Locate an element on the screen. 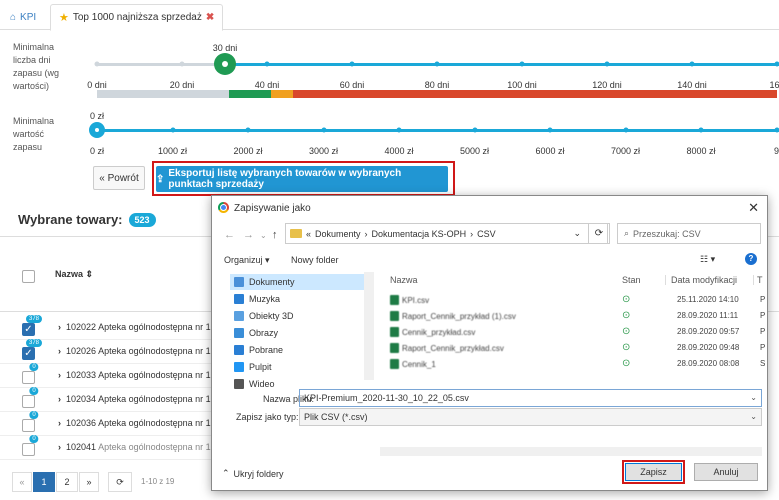 This screenshot has height=500, width=779. file-list-scrollbar is located at coordinates (571, 451).